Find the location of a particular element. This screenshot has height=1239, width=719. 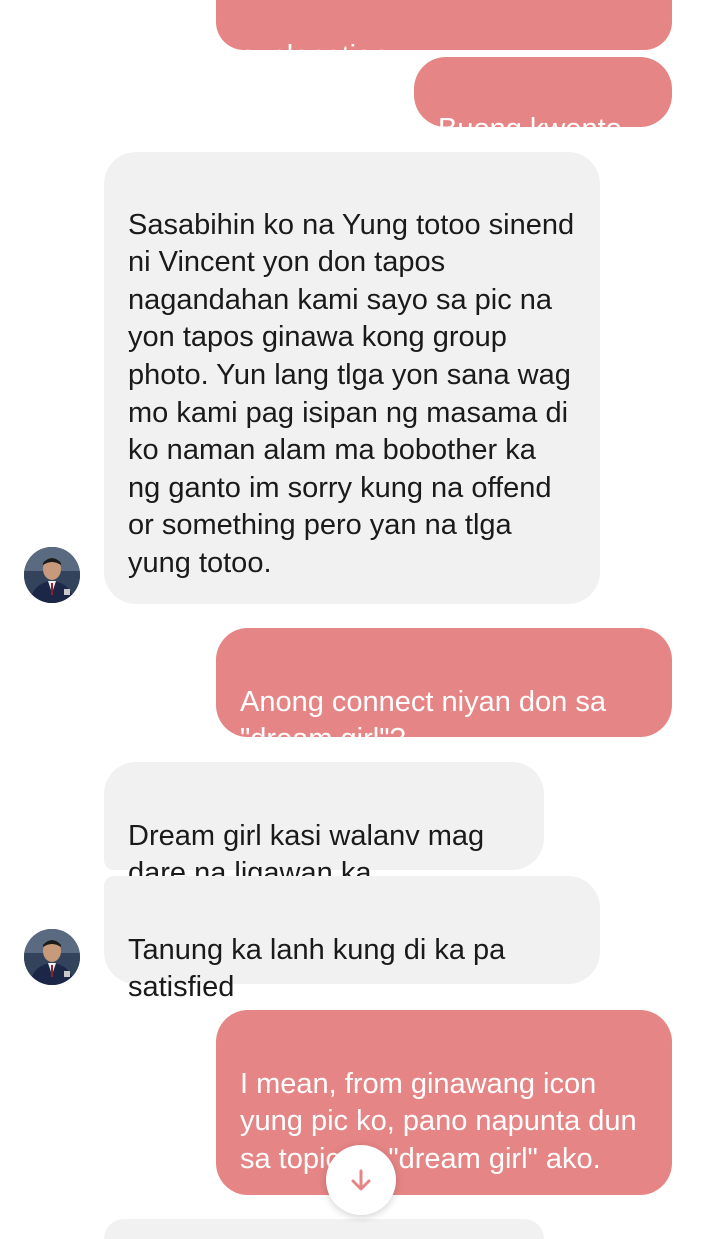

message-text: Anong connect niyan don sa "dream girl"? is located at coordinates (423, 720).